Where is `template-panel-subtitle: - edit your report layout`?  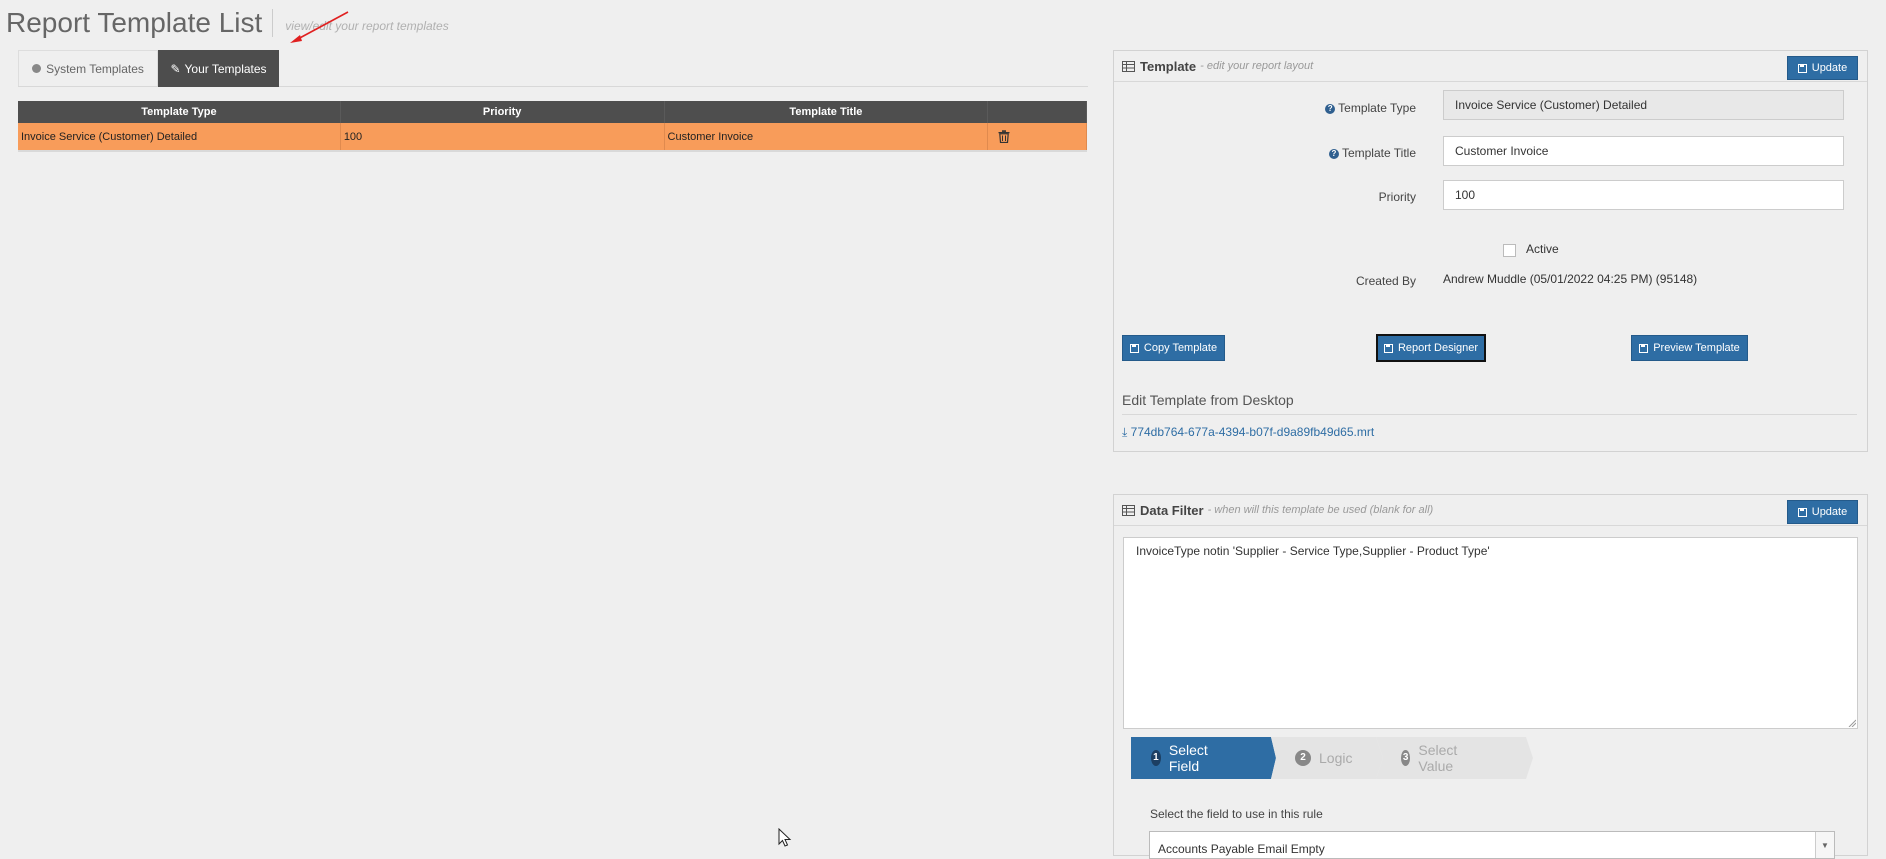 template-panel-subtitle: - edit your report layout is located at coordinates (1257, 66).